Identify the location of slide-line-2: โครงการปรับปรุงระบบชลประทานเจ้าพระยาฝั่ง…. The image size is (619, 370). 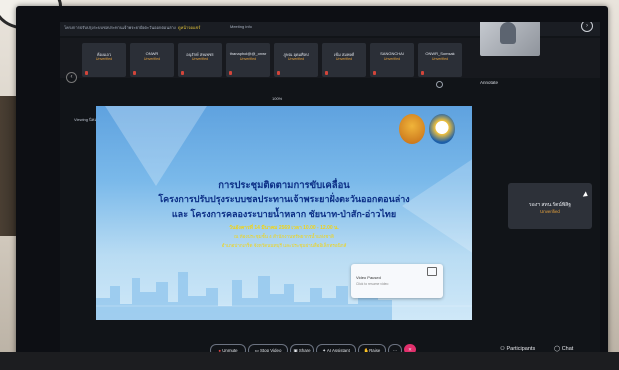
(284, 199).